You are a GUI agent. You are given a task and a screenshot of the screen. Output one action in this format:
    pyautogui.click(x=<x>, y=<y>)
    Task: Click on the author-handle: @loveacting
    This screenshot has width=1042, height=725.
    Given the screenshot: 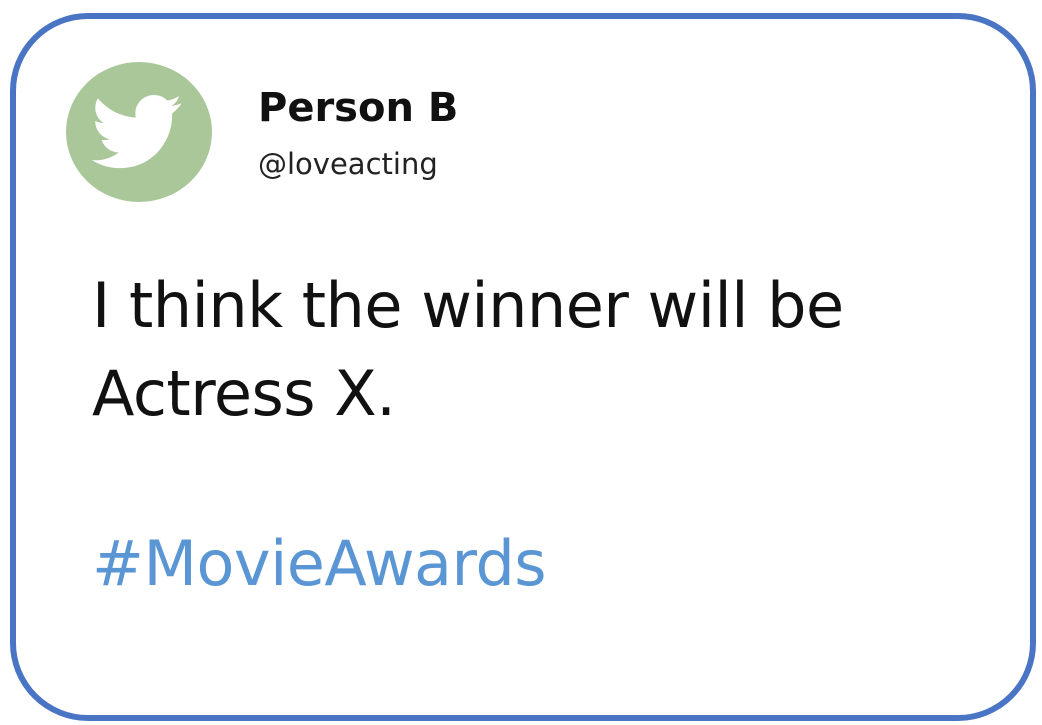 What is the action you would take?
    pyautogui.click(x=348, y=164)
    